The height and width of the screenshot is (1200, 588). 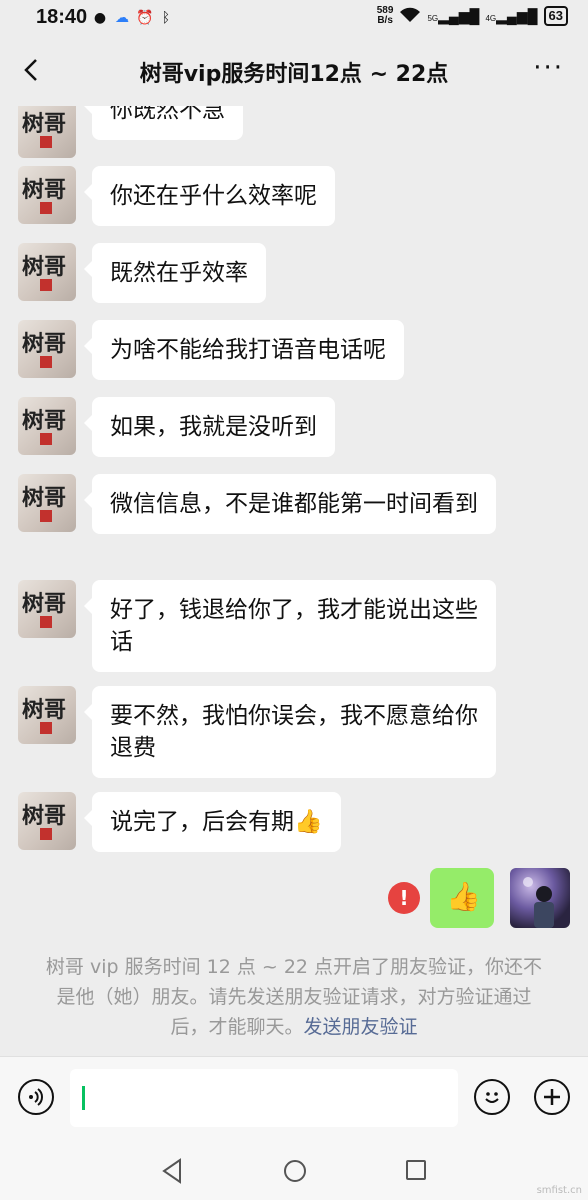 What do you see at coordinates (294, 898) in the screenshot?
I see `sent-message-row: ! 👍` at bounding box center [294, 898].